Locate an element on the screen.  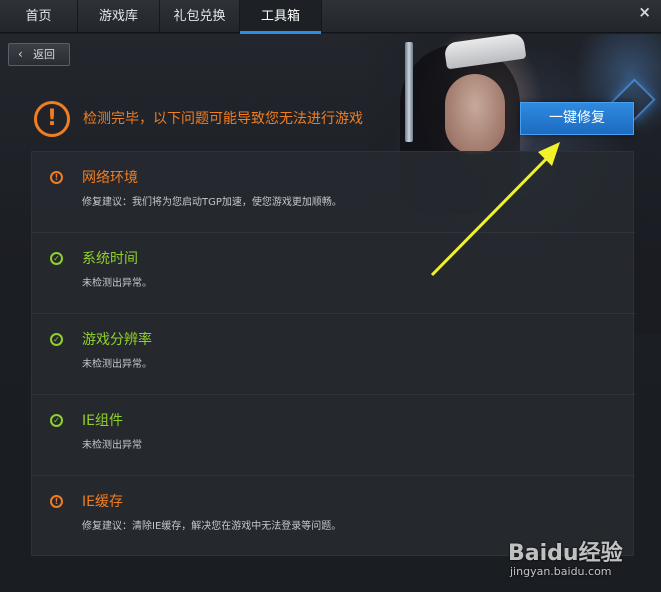
watermark-logo: Baidu经验 is located at coordinates (565, 553).